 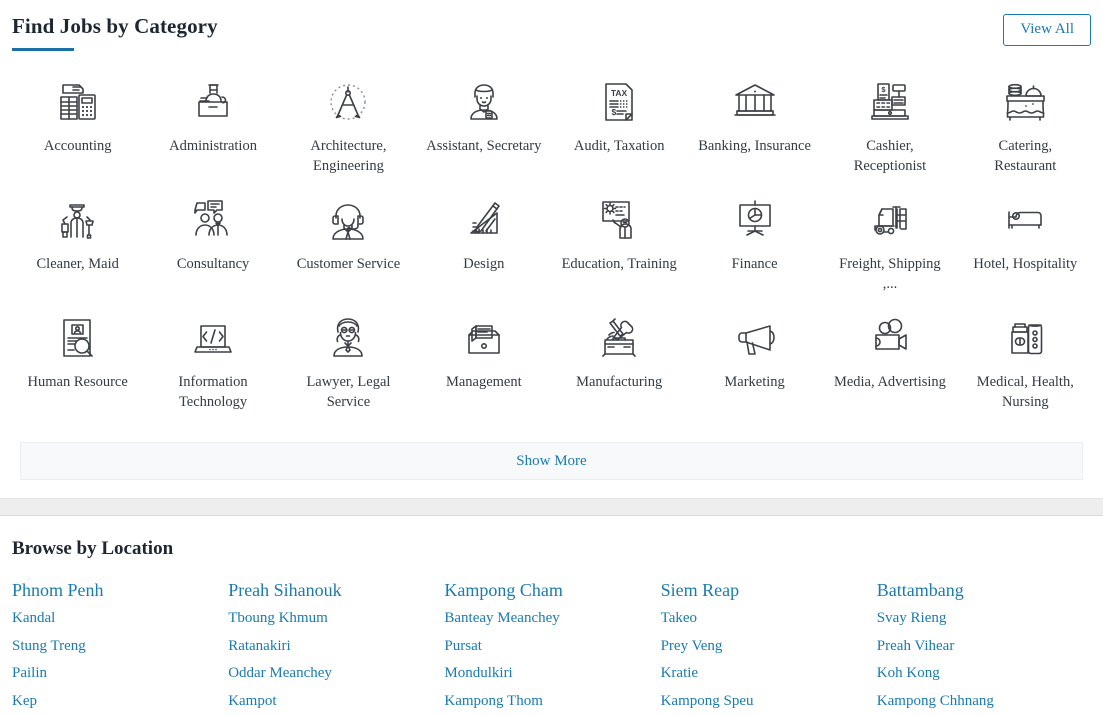 What do you see at coordinates (348, 371) in the screenshot?
I see `category-item: Lawyer, Legal Service` at bounding box center [348, 371].